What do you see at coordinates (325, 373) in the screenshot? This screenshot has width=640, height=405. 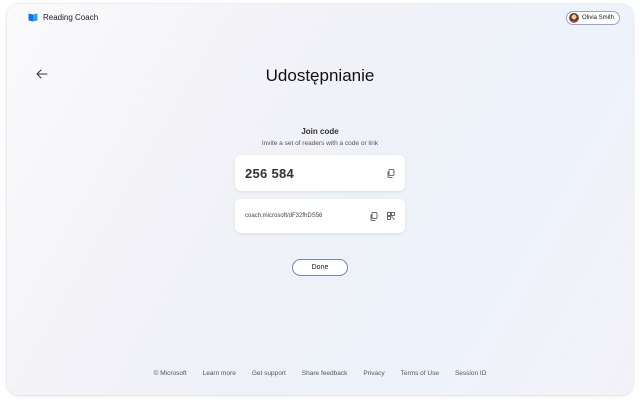 I see `footer-link-share-feedback: Share feedback` at bounding box center [325, 373].